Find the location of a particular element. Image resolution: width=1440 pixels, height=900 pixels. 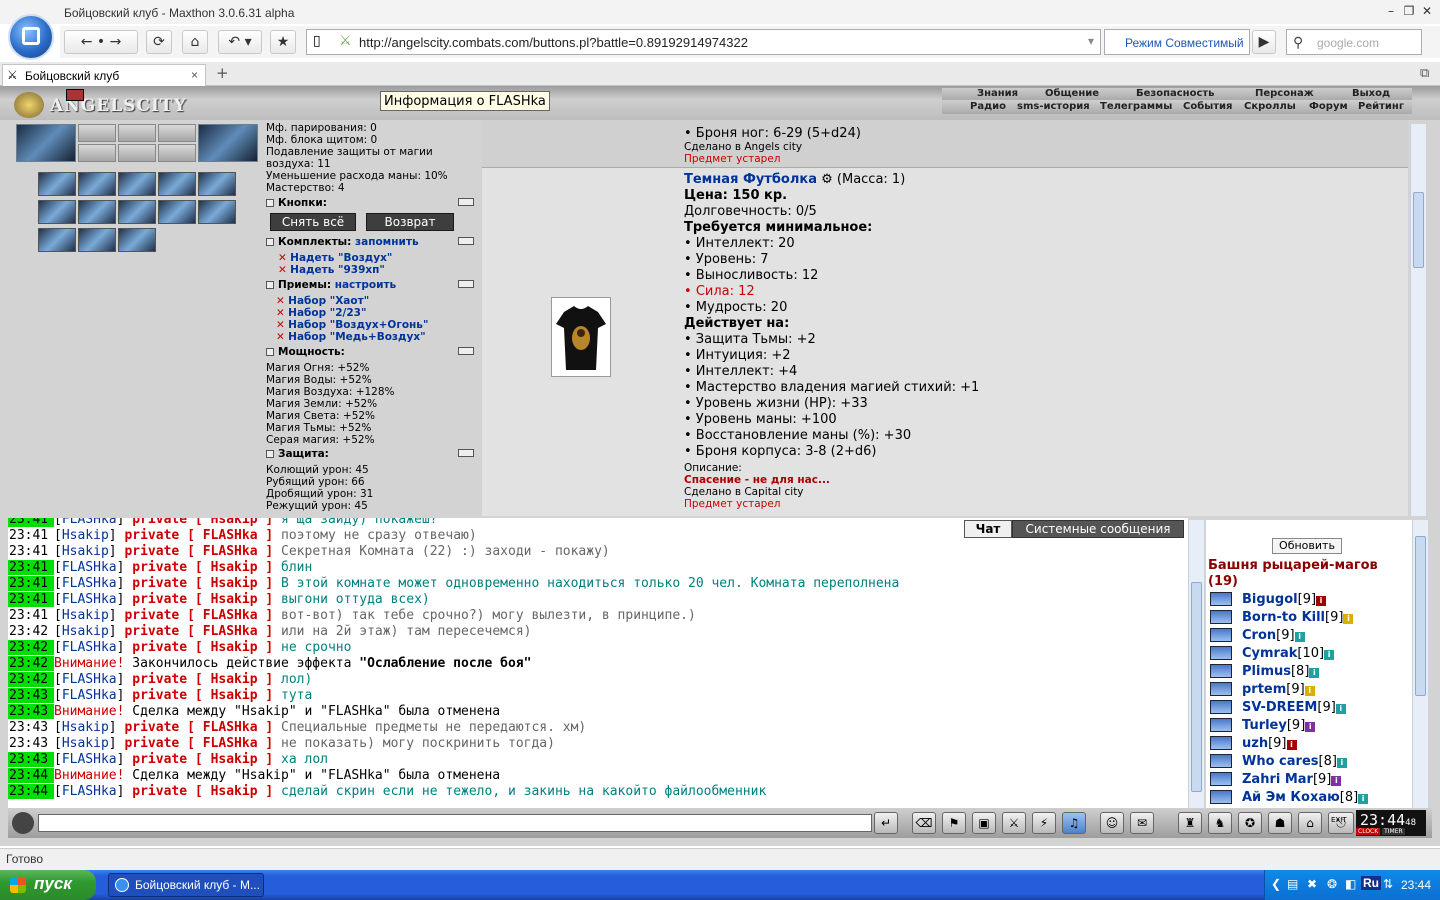

player-list-item: Cron[9] i is located at coordinates (1273, 635).